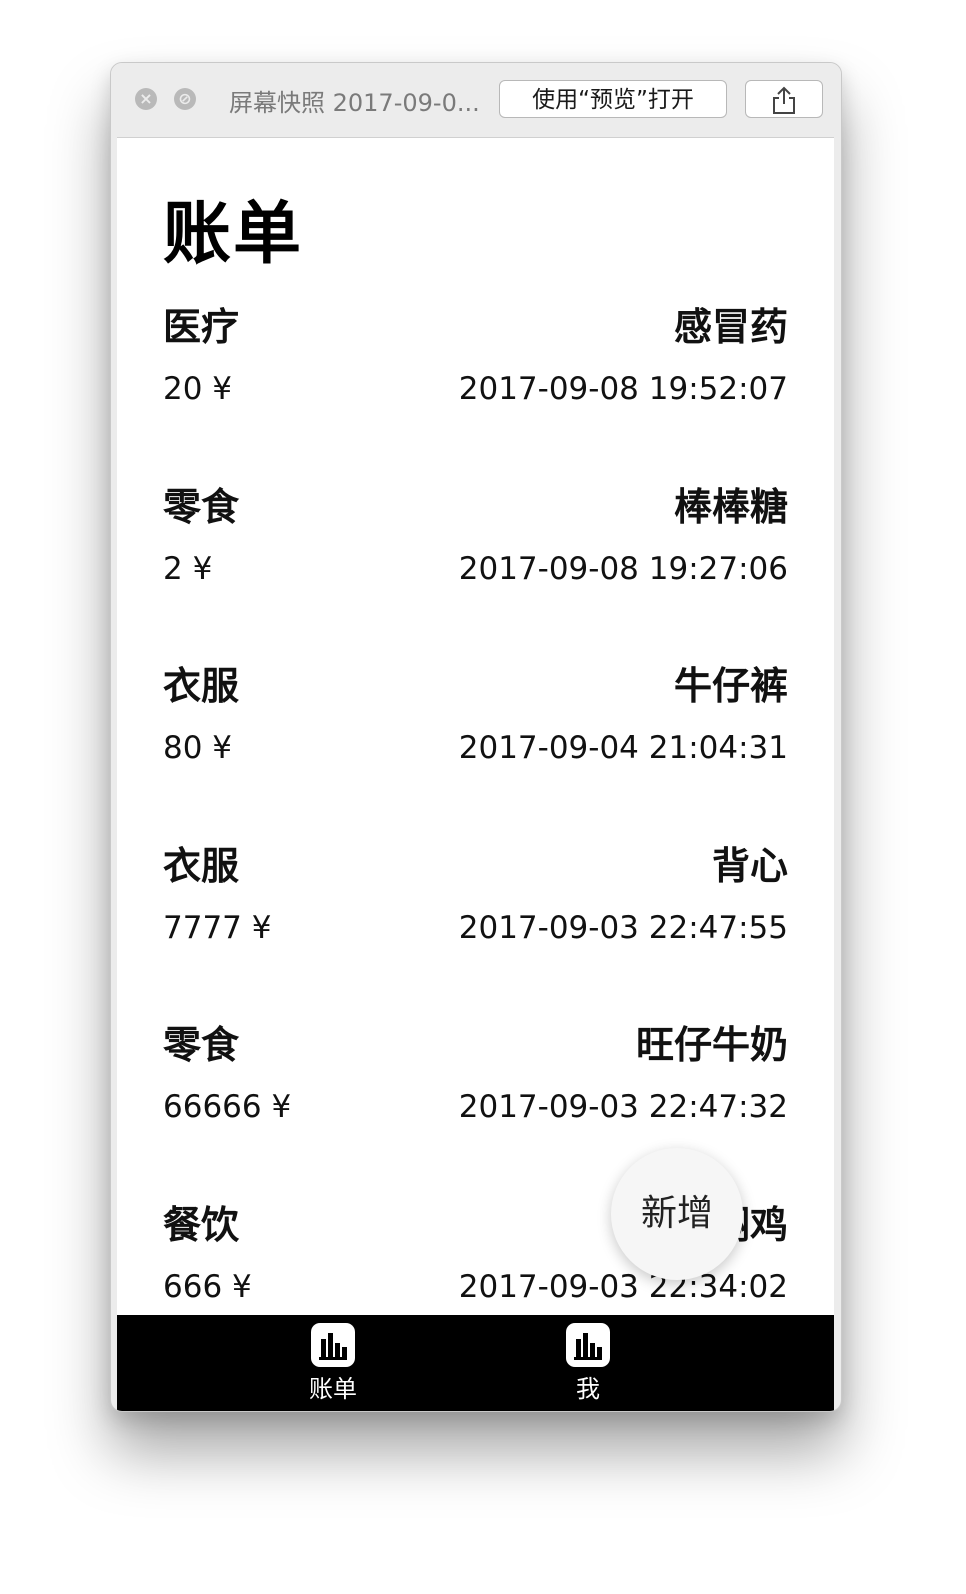 The width and height of the screenshot is (966, 1594). I want to click on bill-amount: 7777 ¥, so click(217, 927).